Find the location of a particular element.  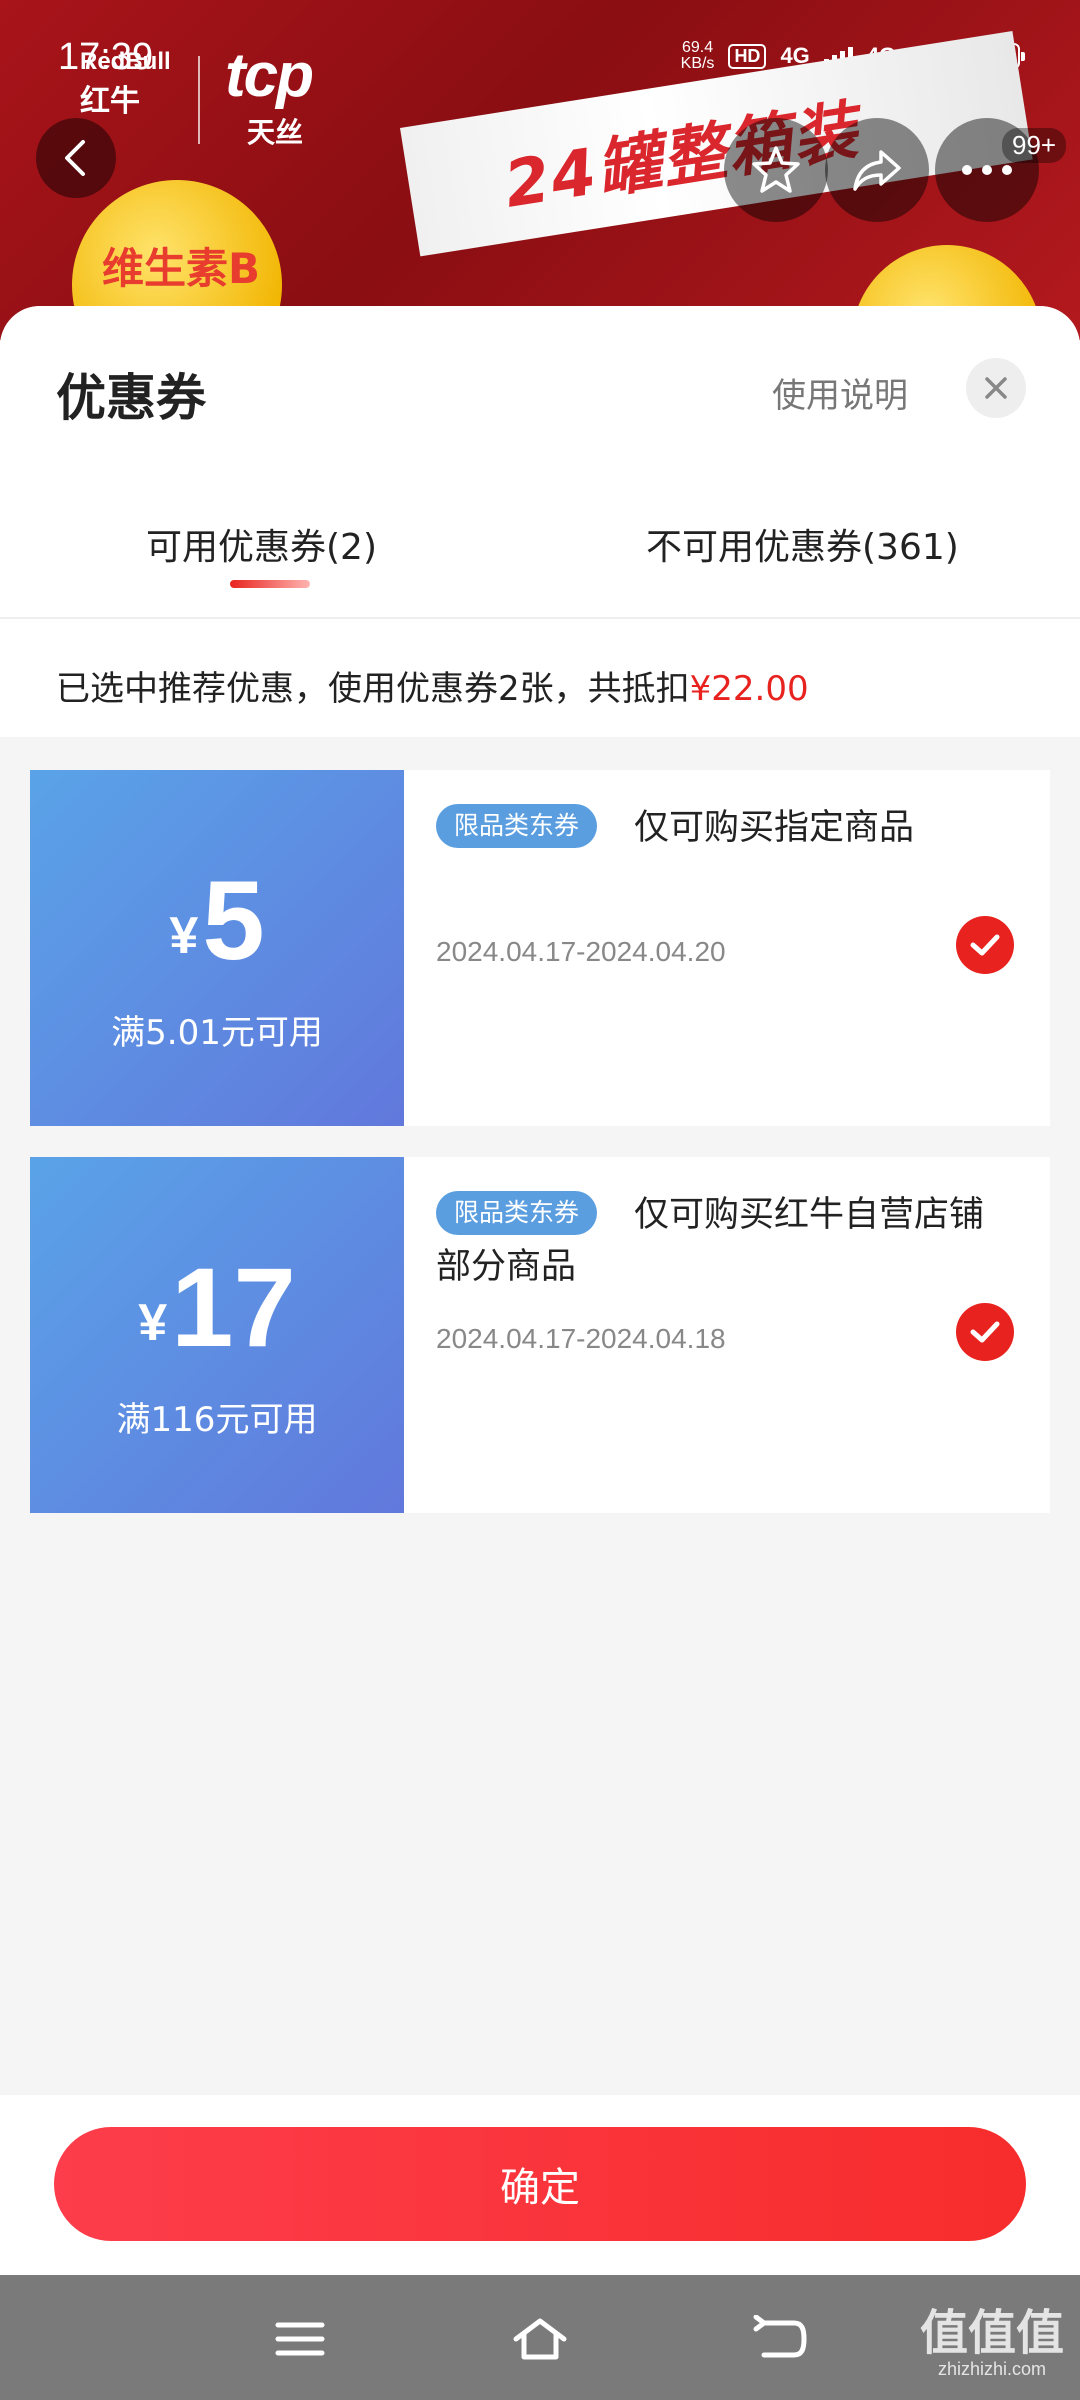

coupon-validity: 2024.04.17-2024.04.18 is located at coordinates (581, 1338).